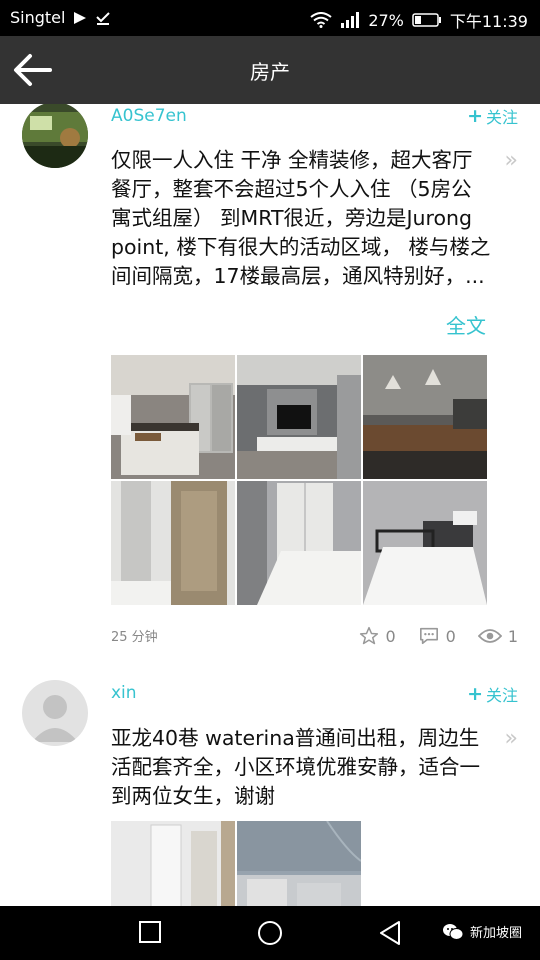  I want to click on comment-count: 0, so click(450, 636).